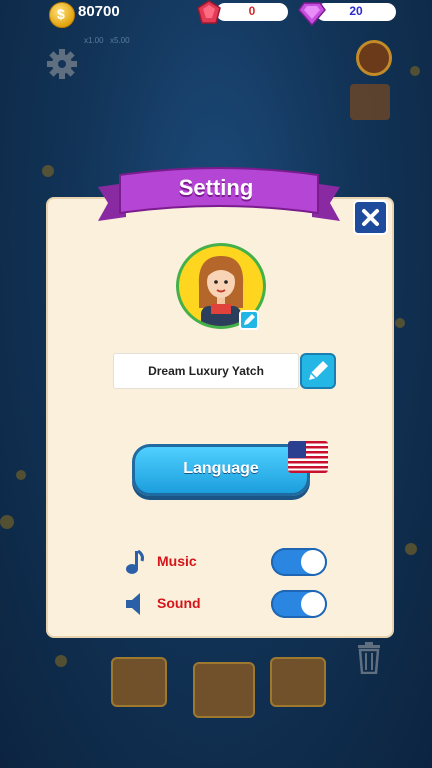 The height and width of the screenshot is (768, 432). What do you see at coordinates (209, 12) in the screenshot?
I see `ruby-icon` at bounding box center [209, 12].